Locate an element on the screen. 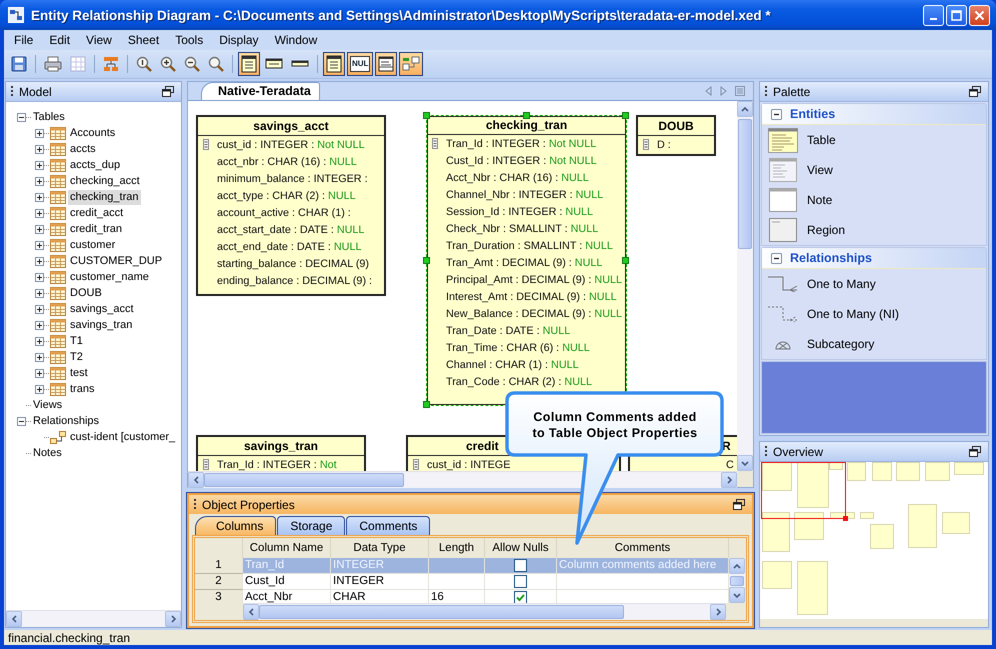 Image resolution: width=996 pixels, height=649 pixels. tree-item: Views is located at coordinates (47, 405).